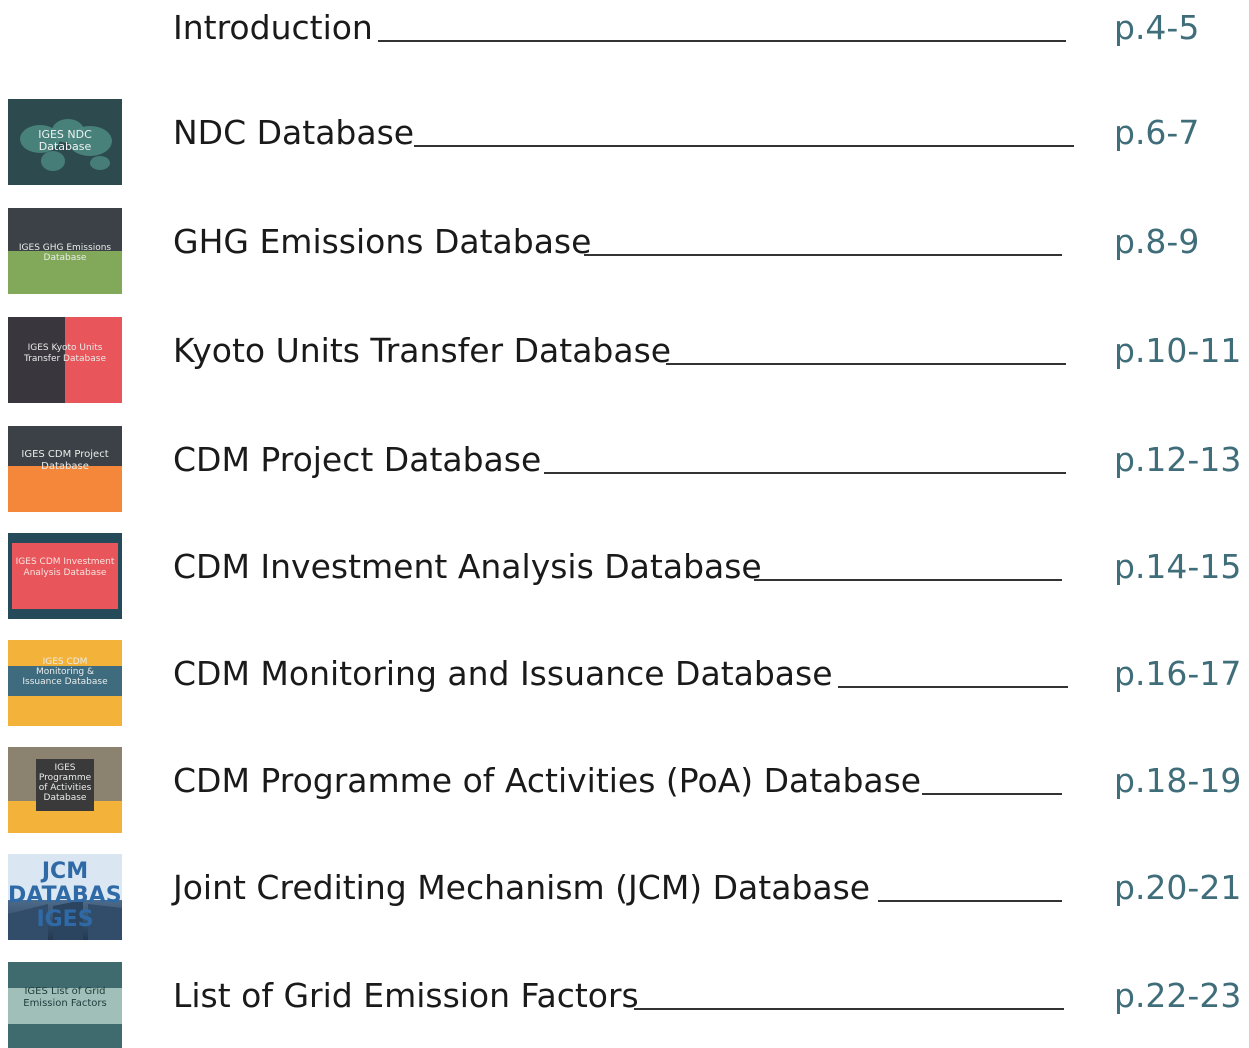  I want to click on toc-entry-title: CDM Project Database, so click(357, 459).